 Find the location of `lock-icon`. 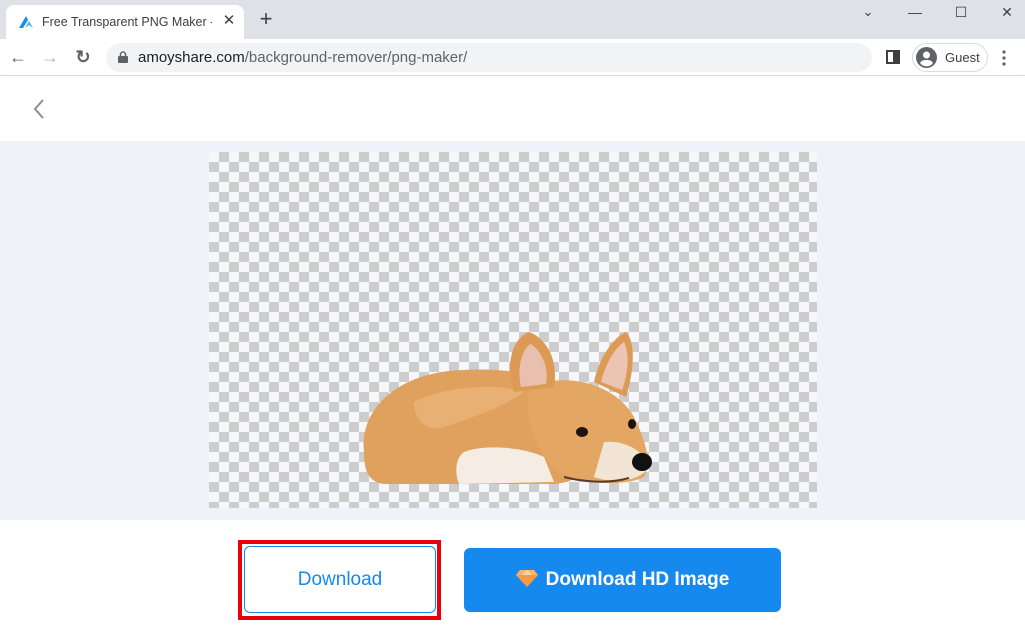

lock-icon is located at coordinates (123, 57).